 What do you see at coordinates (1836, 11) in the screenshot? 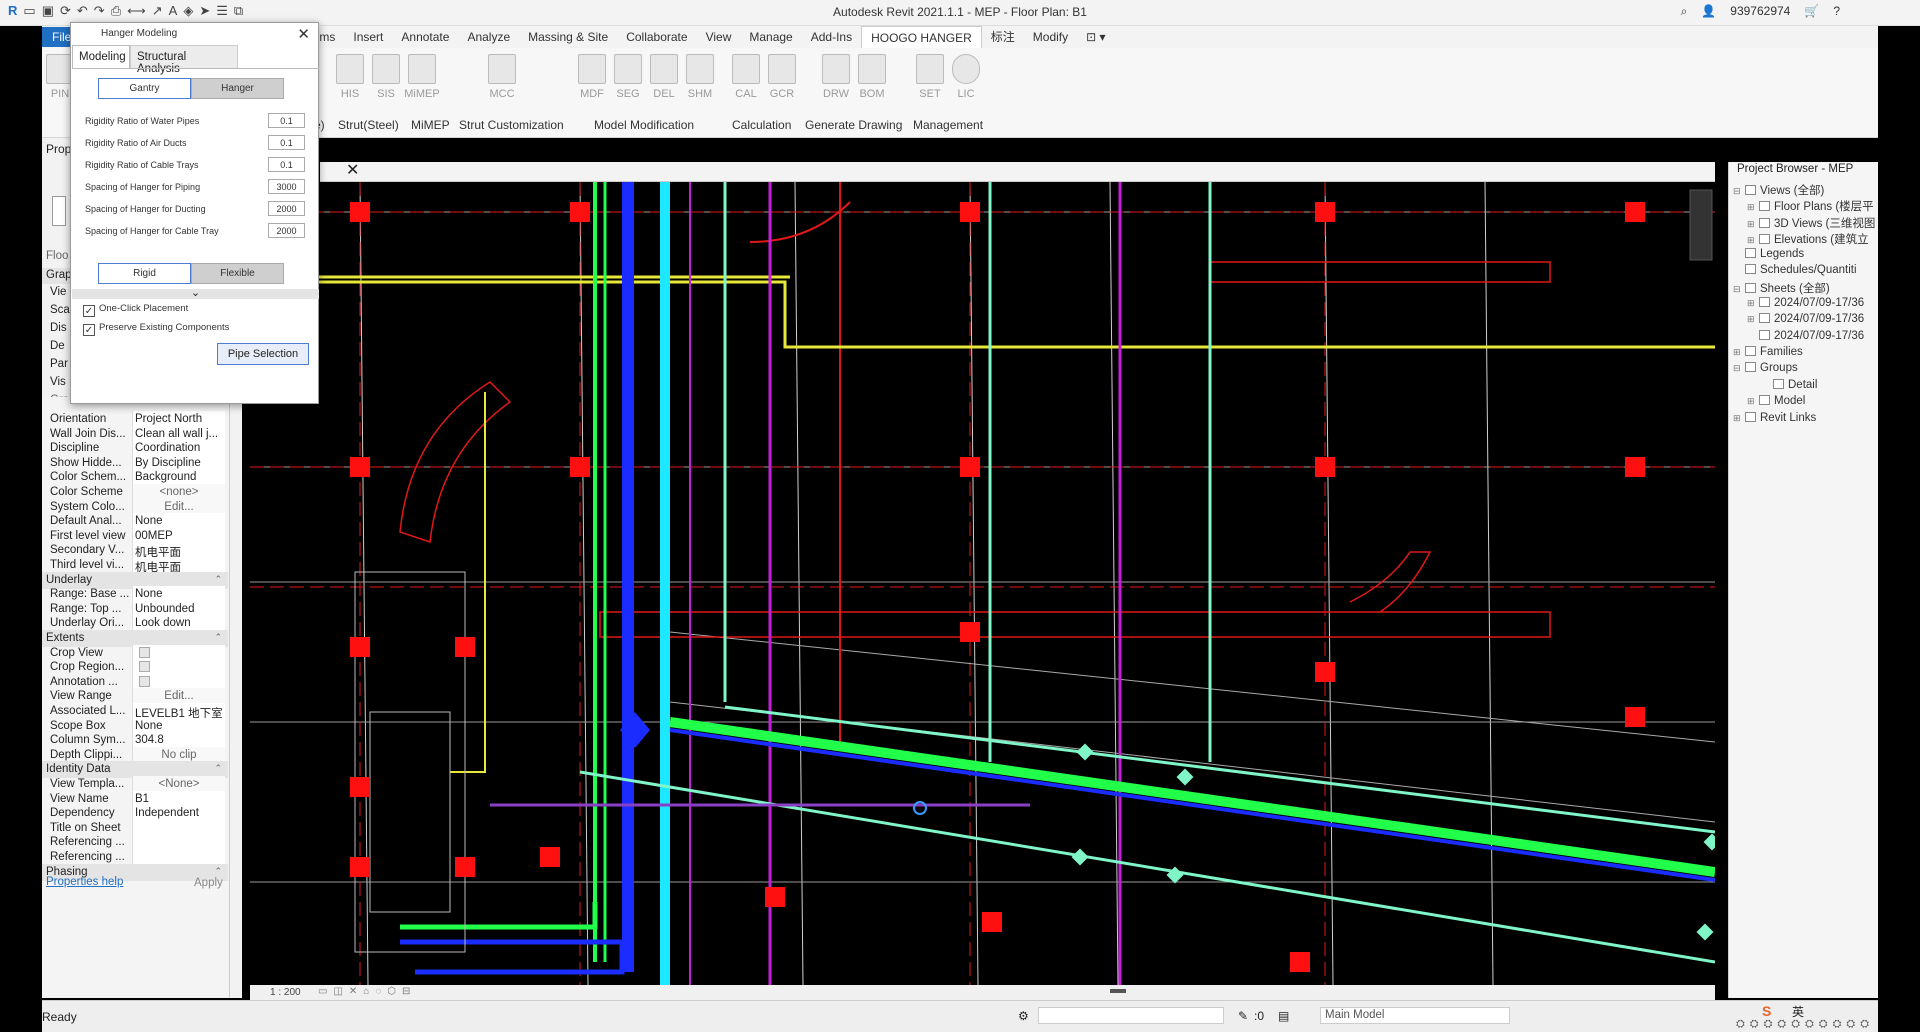
I see `help-icon: ?` at bounding box center [1836, 11].